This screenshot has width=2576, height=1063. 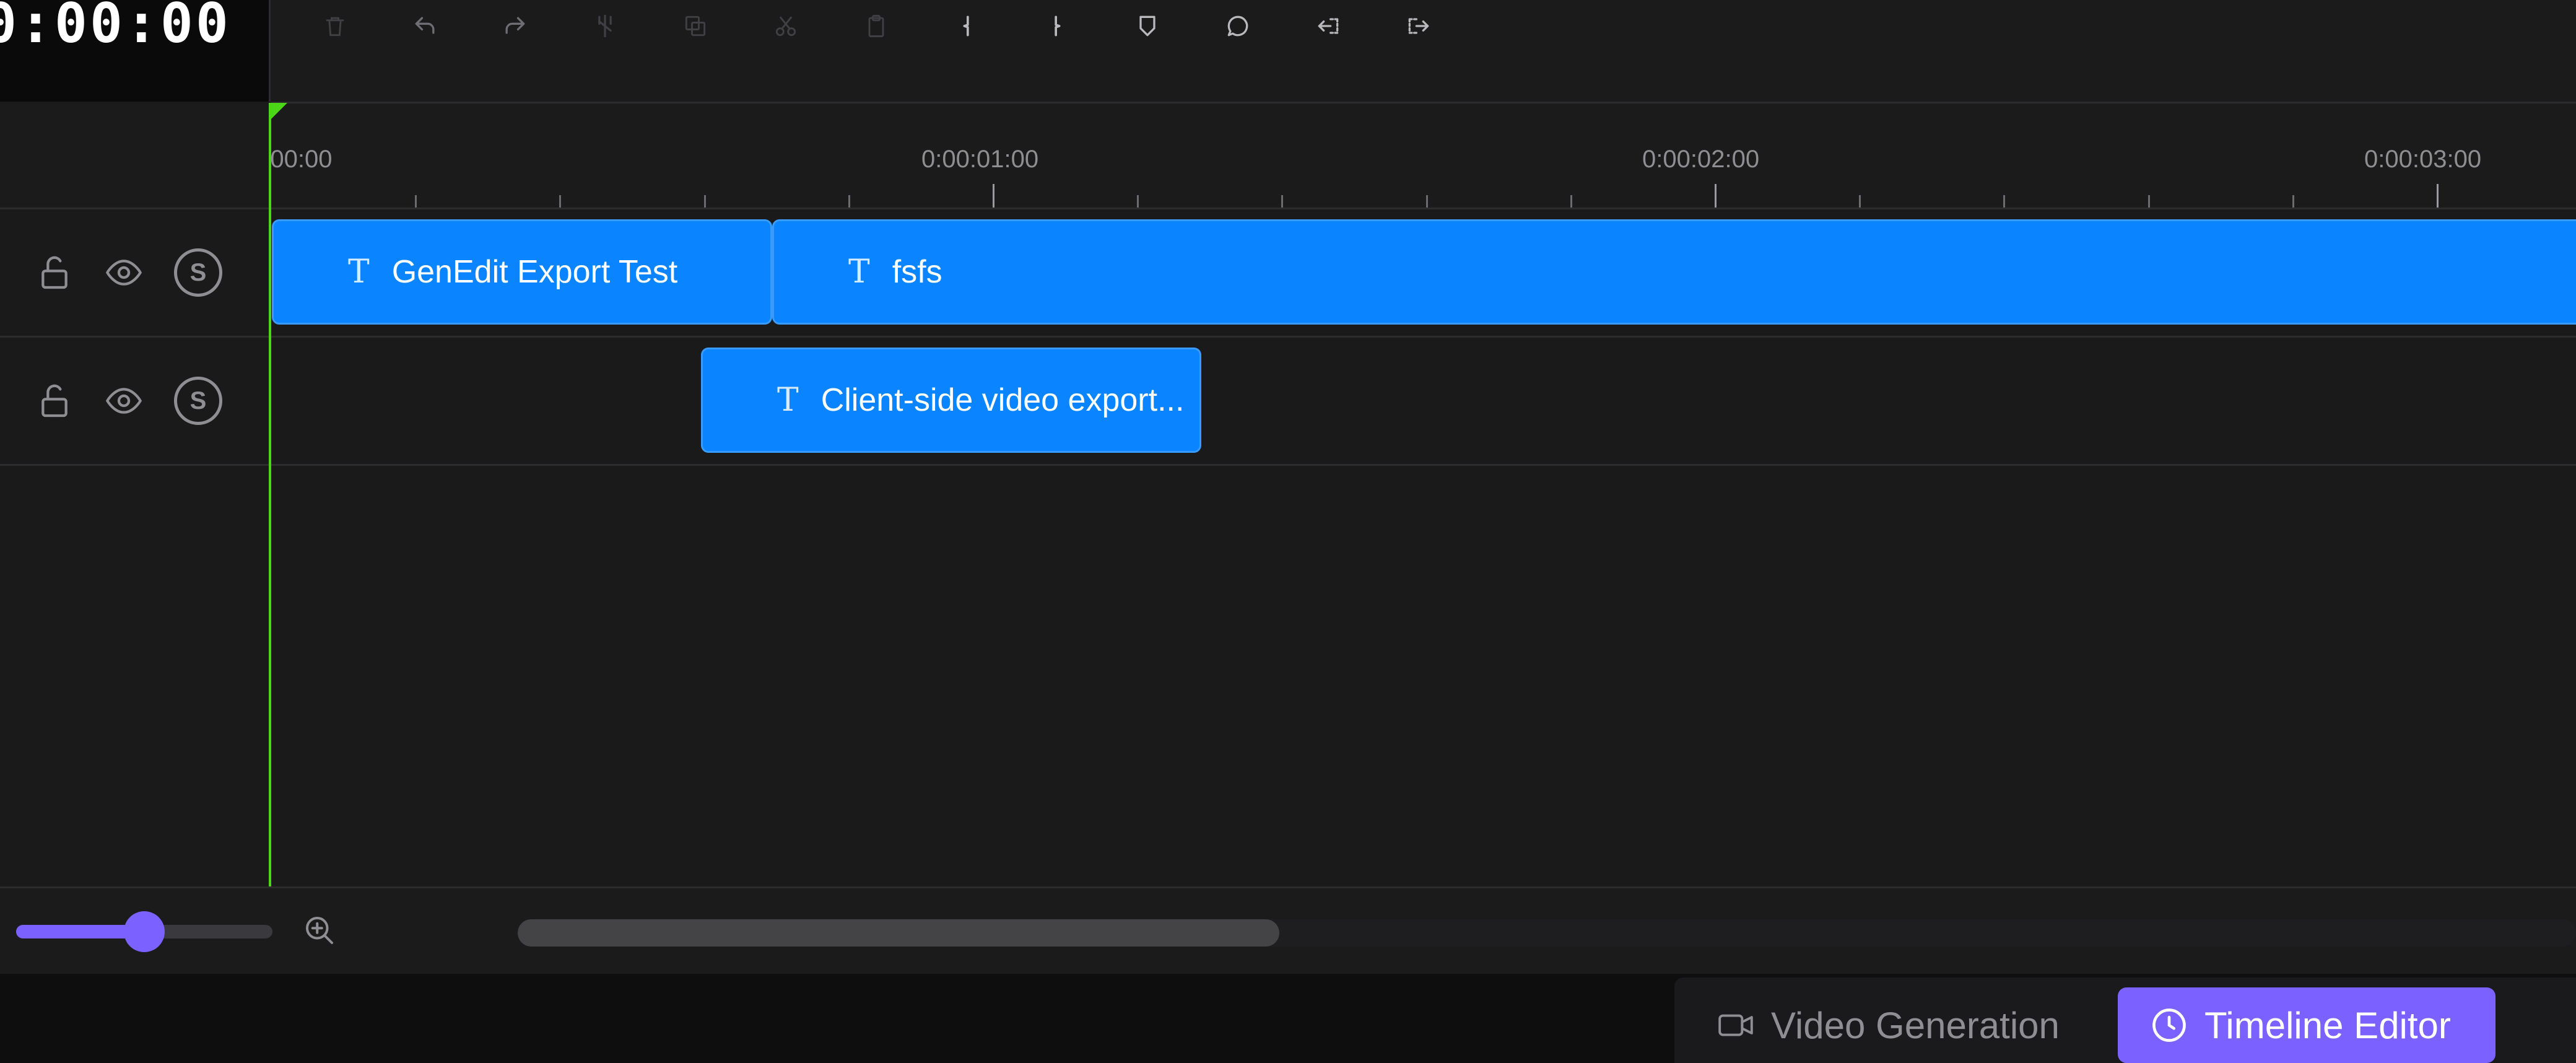 What do you see at coordinates (980, 159) in the screenshot?
I see `ruler-label: 0:00:01:00` at bounding box center [980, 159].